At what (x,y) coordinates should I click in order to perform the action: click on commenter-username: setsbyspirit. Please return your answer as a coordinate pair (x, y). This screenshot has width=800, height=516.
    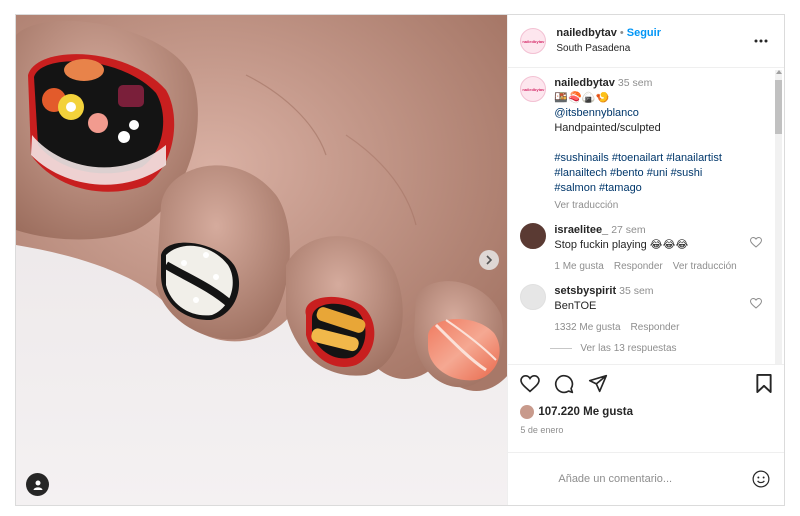
    Looking at the image, I should click on (585, 291).